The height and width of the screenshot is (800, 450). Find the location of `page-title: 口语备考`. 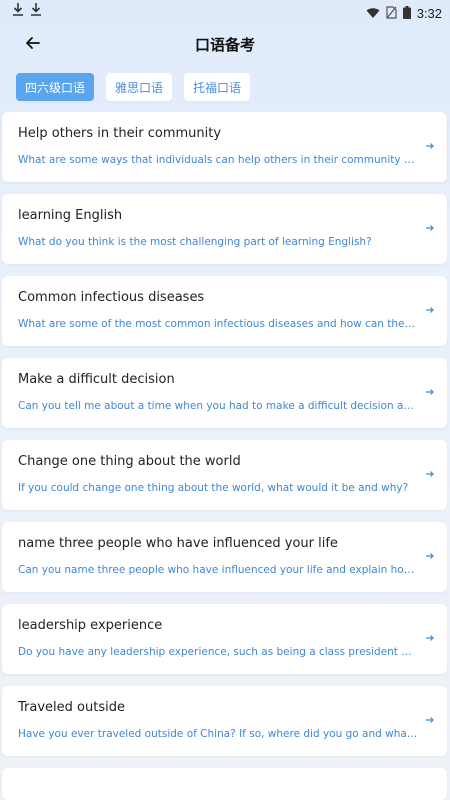

page-title: 口语备考 is located at coordinates (224, 45).